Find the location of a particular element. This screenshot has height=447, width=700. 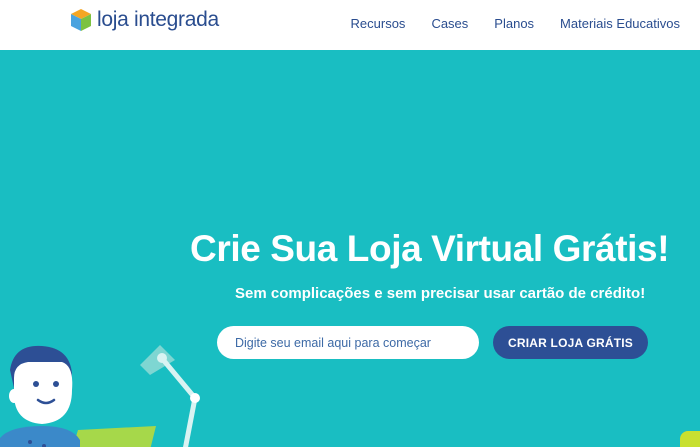

hero-title: Crie Sua Loja Virtual Grátis! is located at coordinates (430, 248).